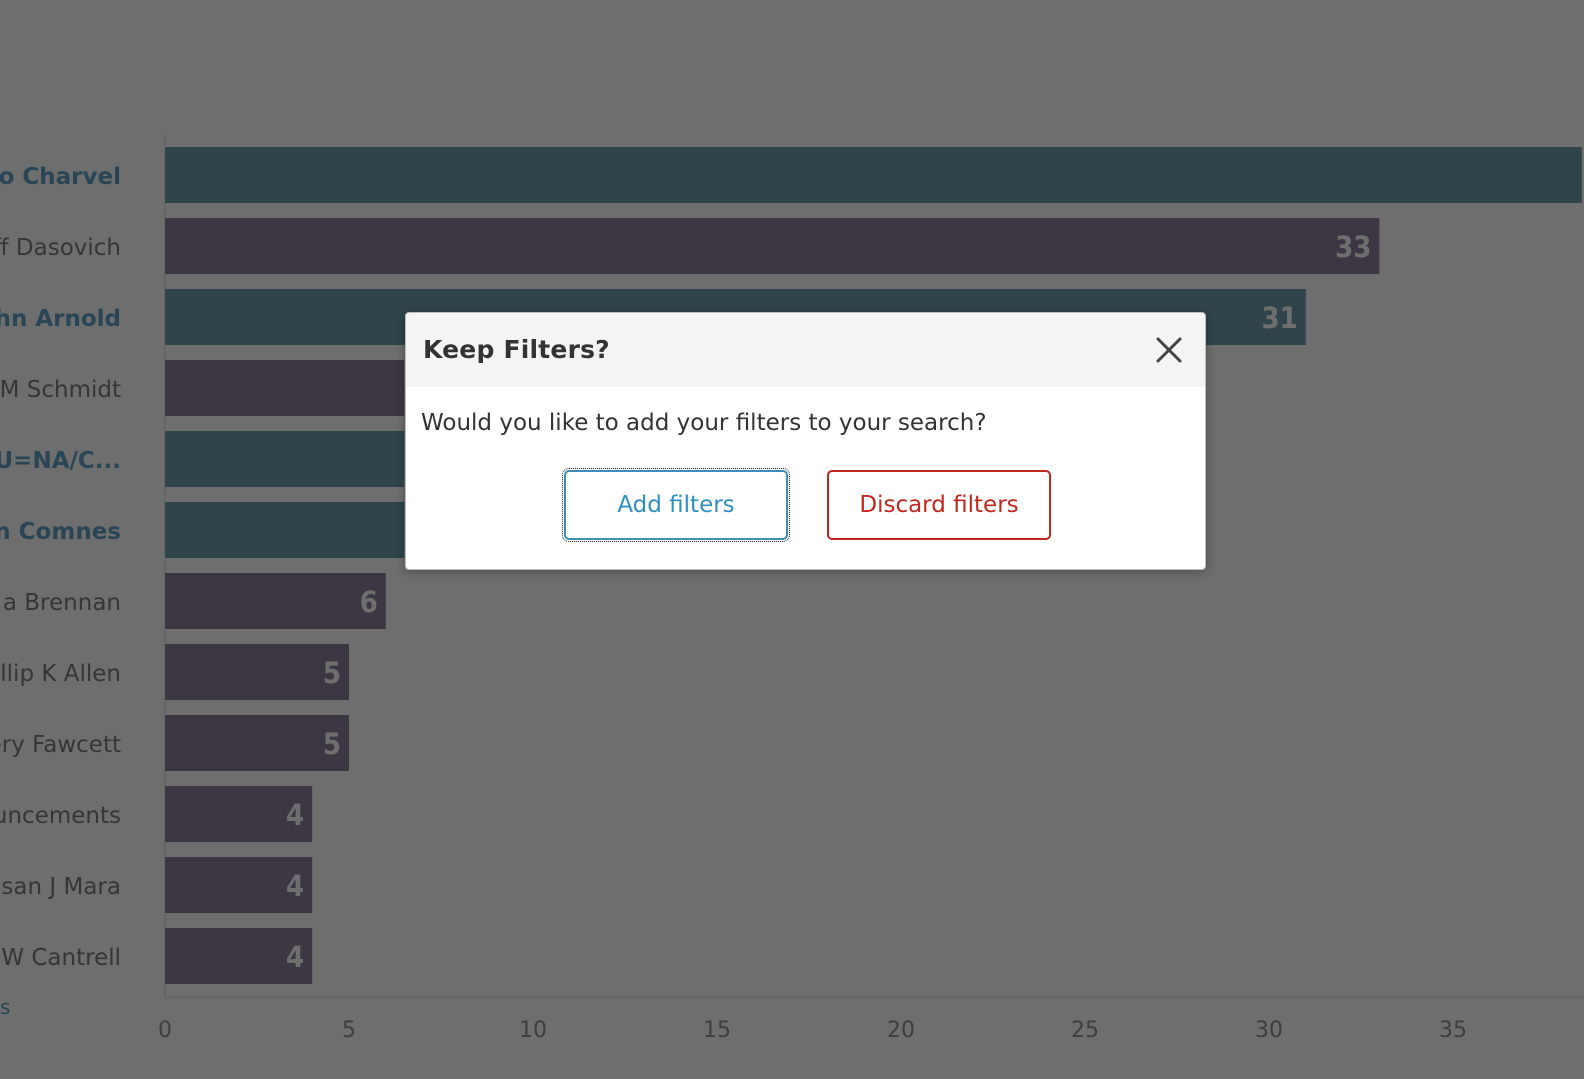 This screenshot has height=1079, width=1584. Describe the element at coordinates (939, 505) in the screenshot. I see `discard-filters-button: Discard filters` at that location.